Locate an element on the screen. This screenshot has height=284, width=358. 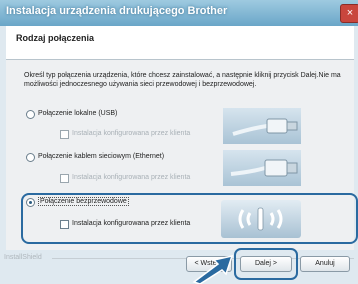
ethernet-cable-icon is located at coordinates (264, 168).